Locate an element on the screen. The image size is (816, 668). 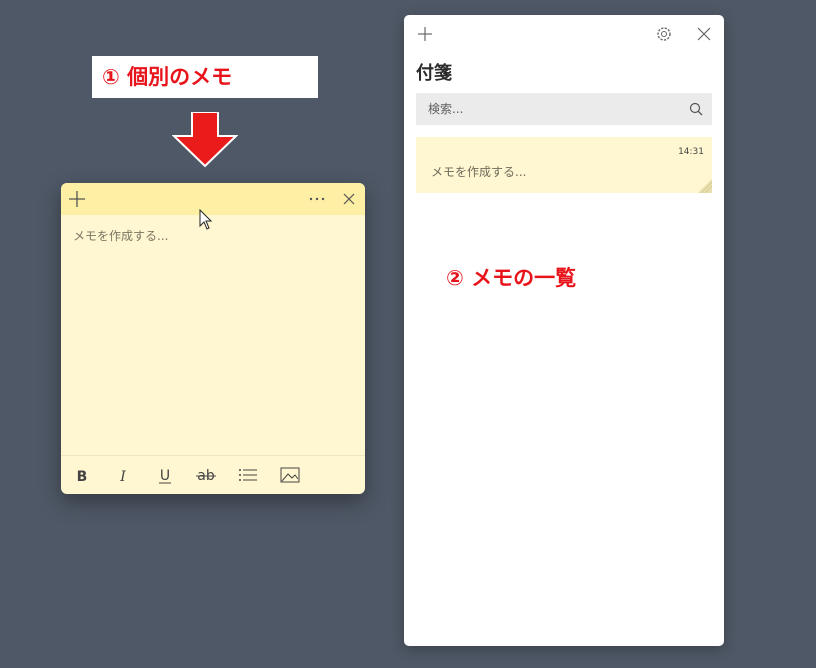
image-icon is located at coordinates (290, 475).